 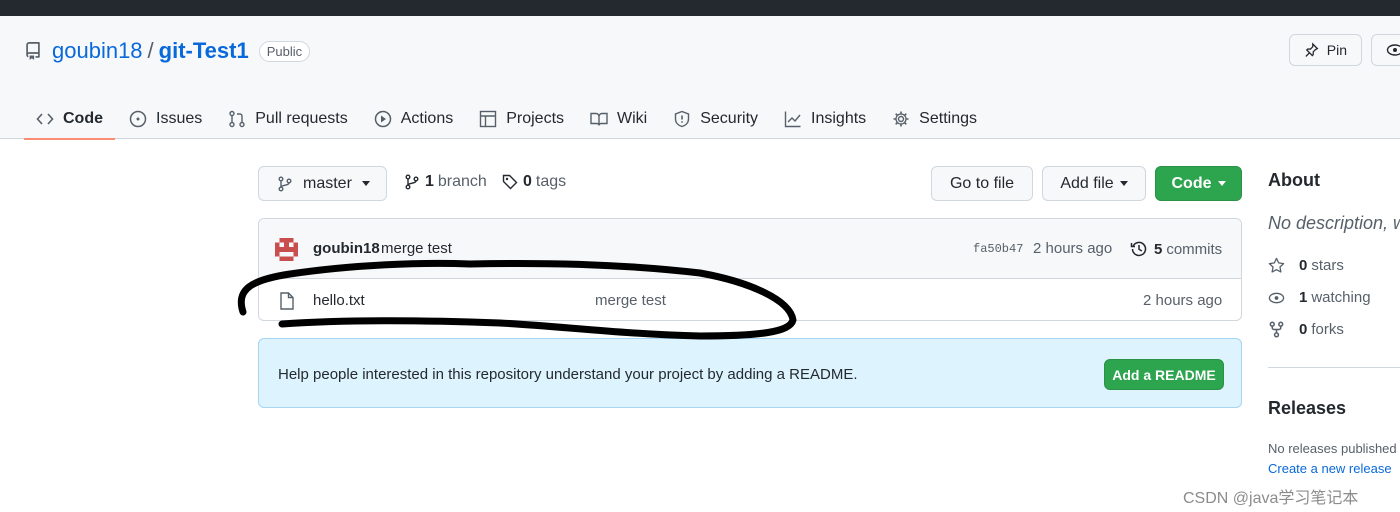 What do you see at coordinates (1334, 367) in the screenshot?
I see `sidebar-divider` at bounding box center [1334, 367].